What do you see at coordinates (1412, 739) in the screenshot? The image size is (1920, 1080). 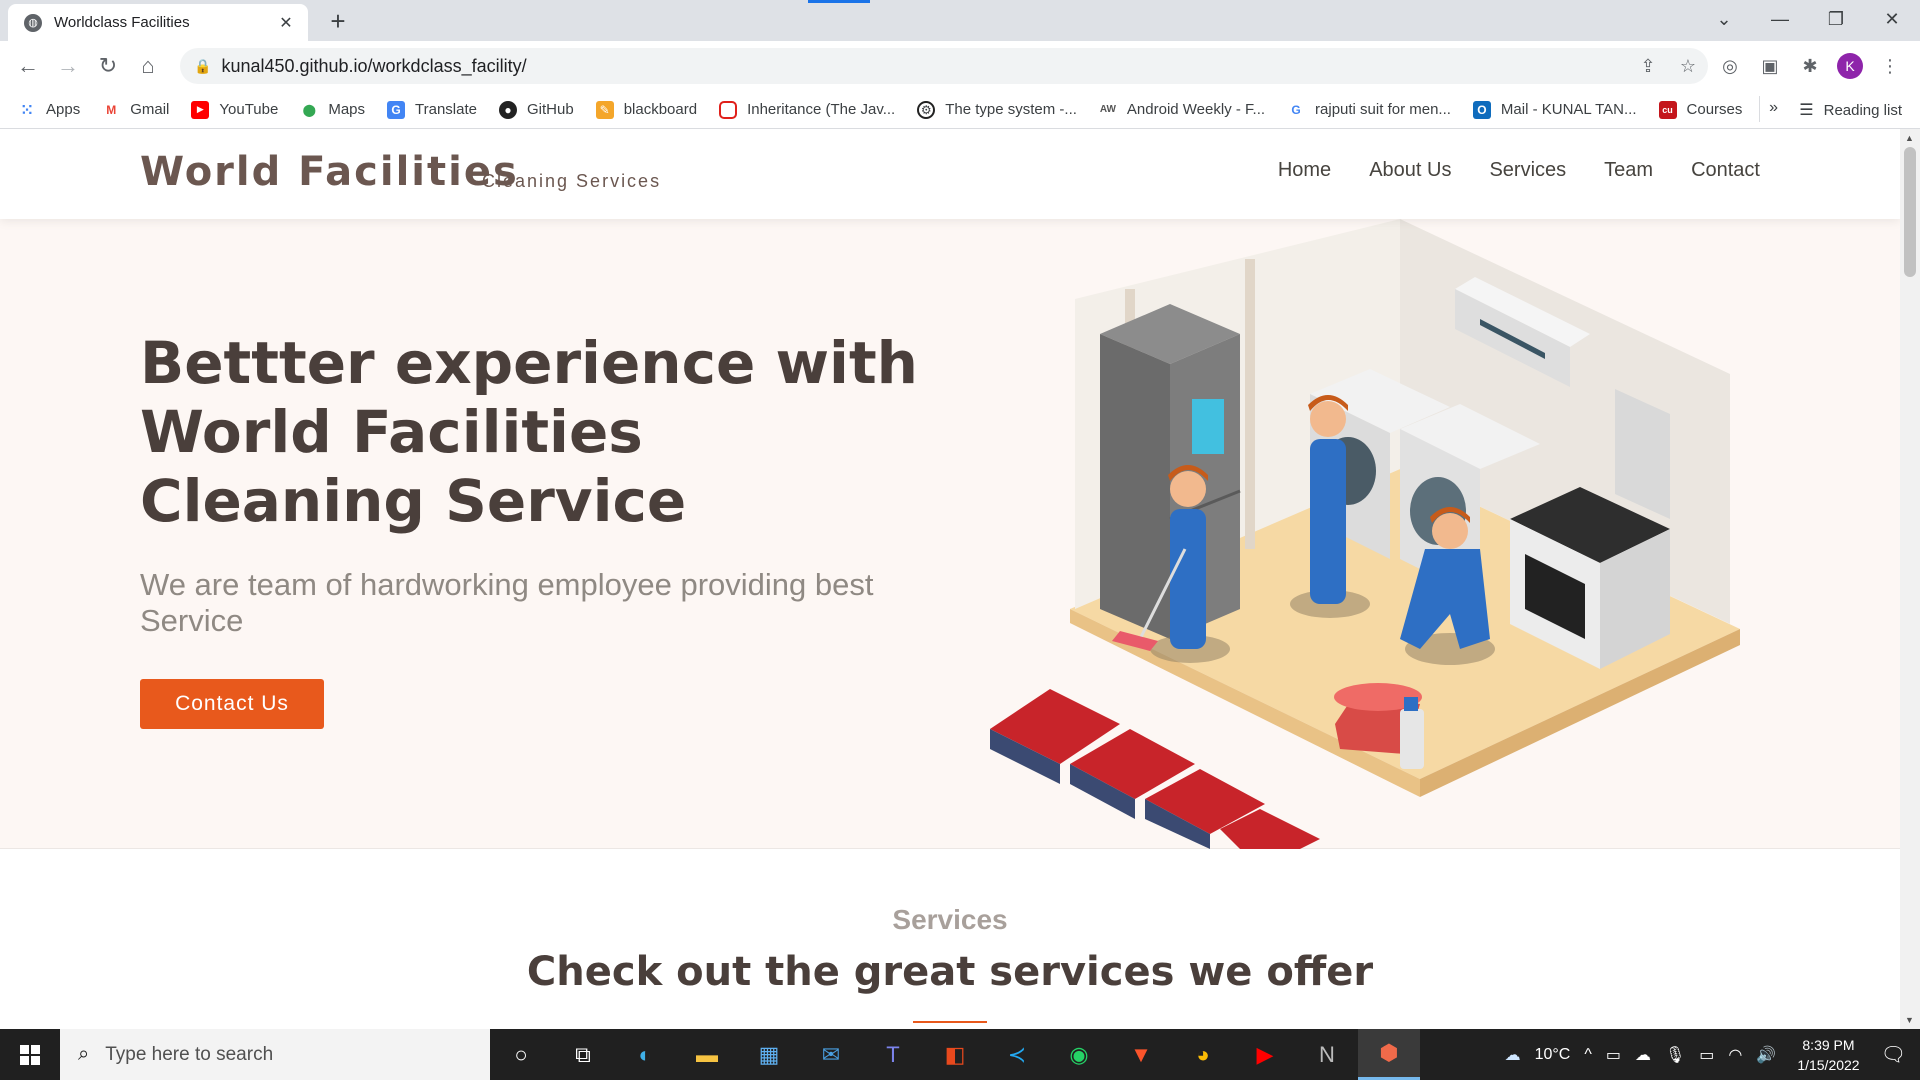 I see `illustration-spray-bottle` at bounding box center [1412, 739].